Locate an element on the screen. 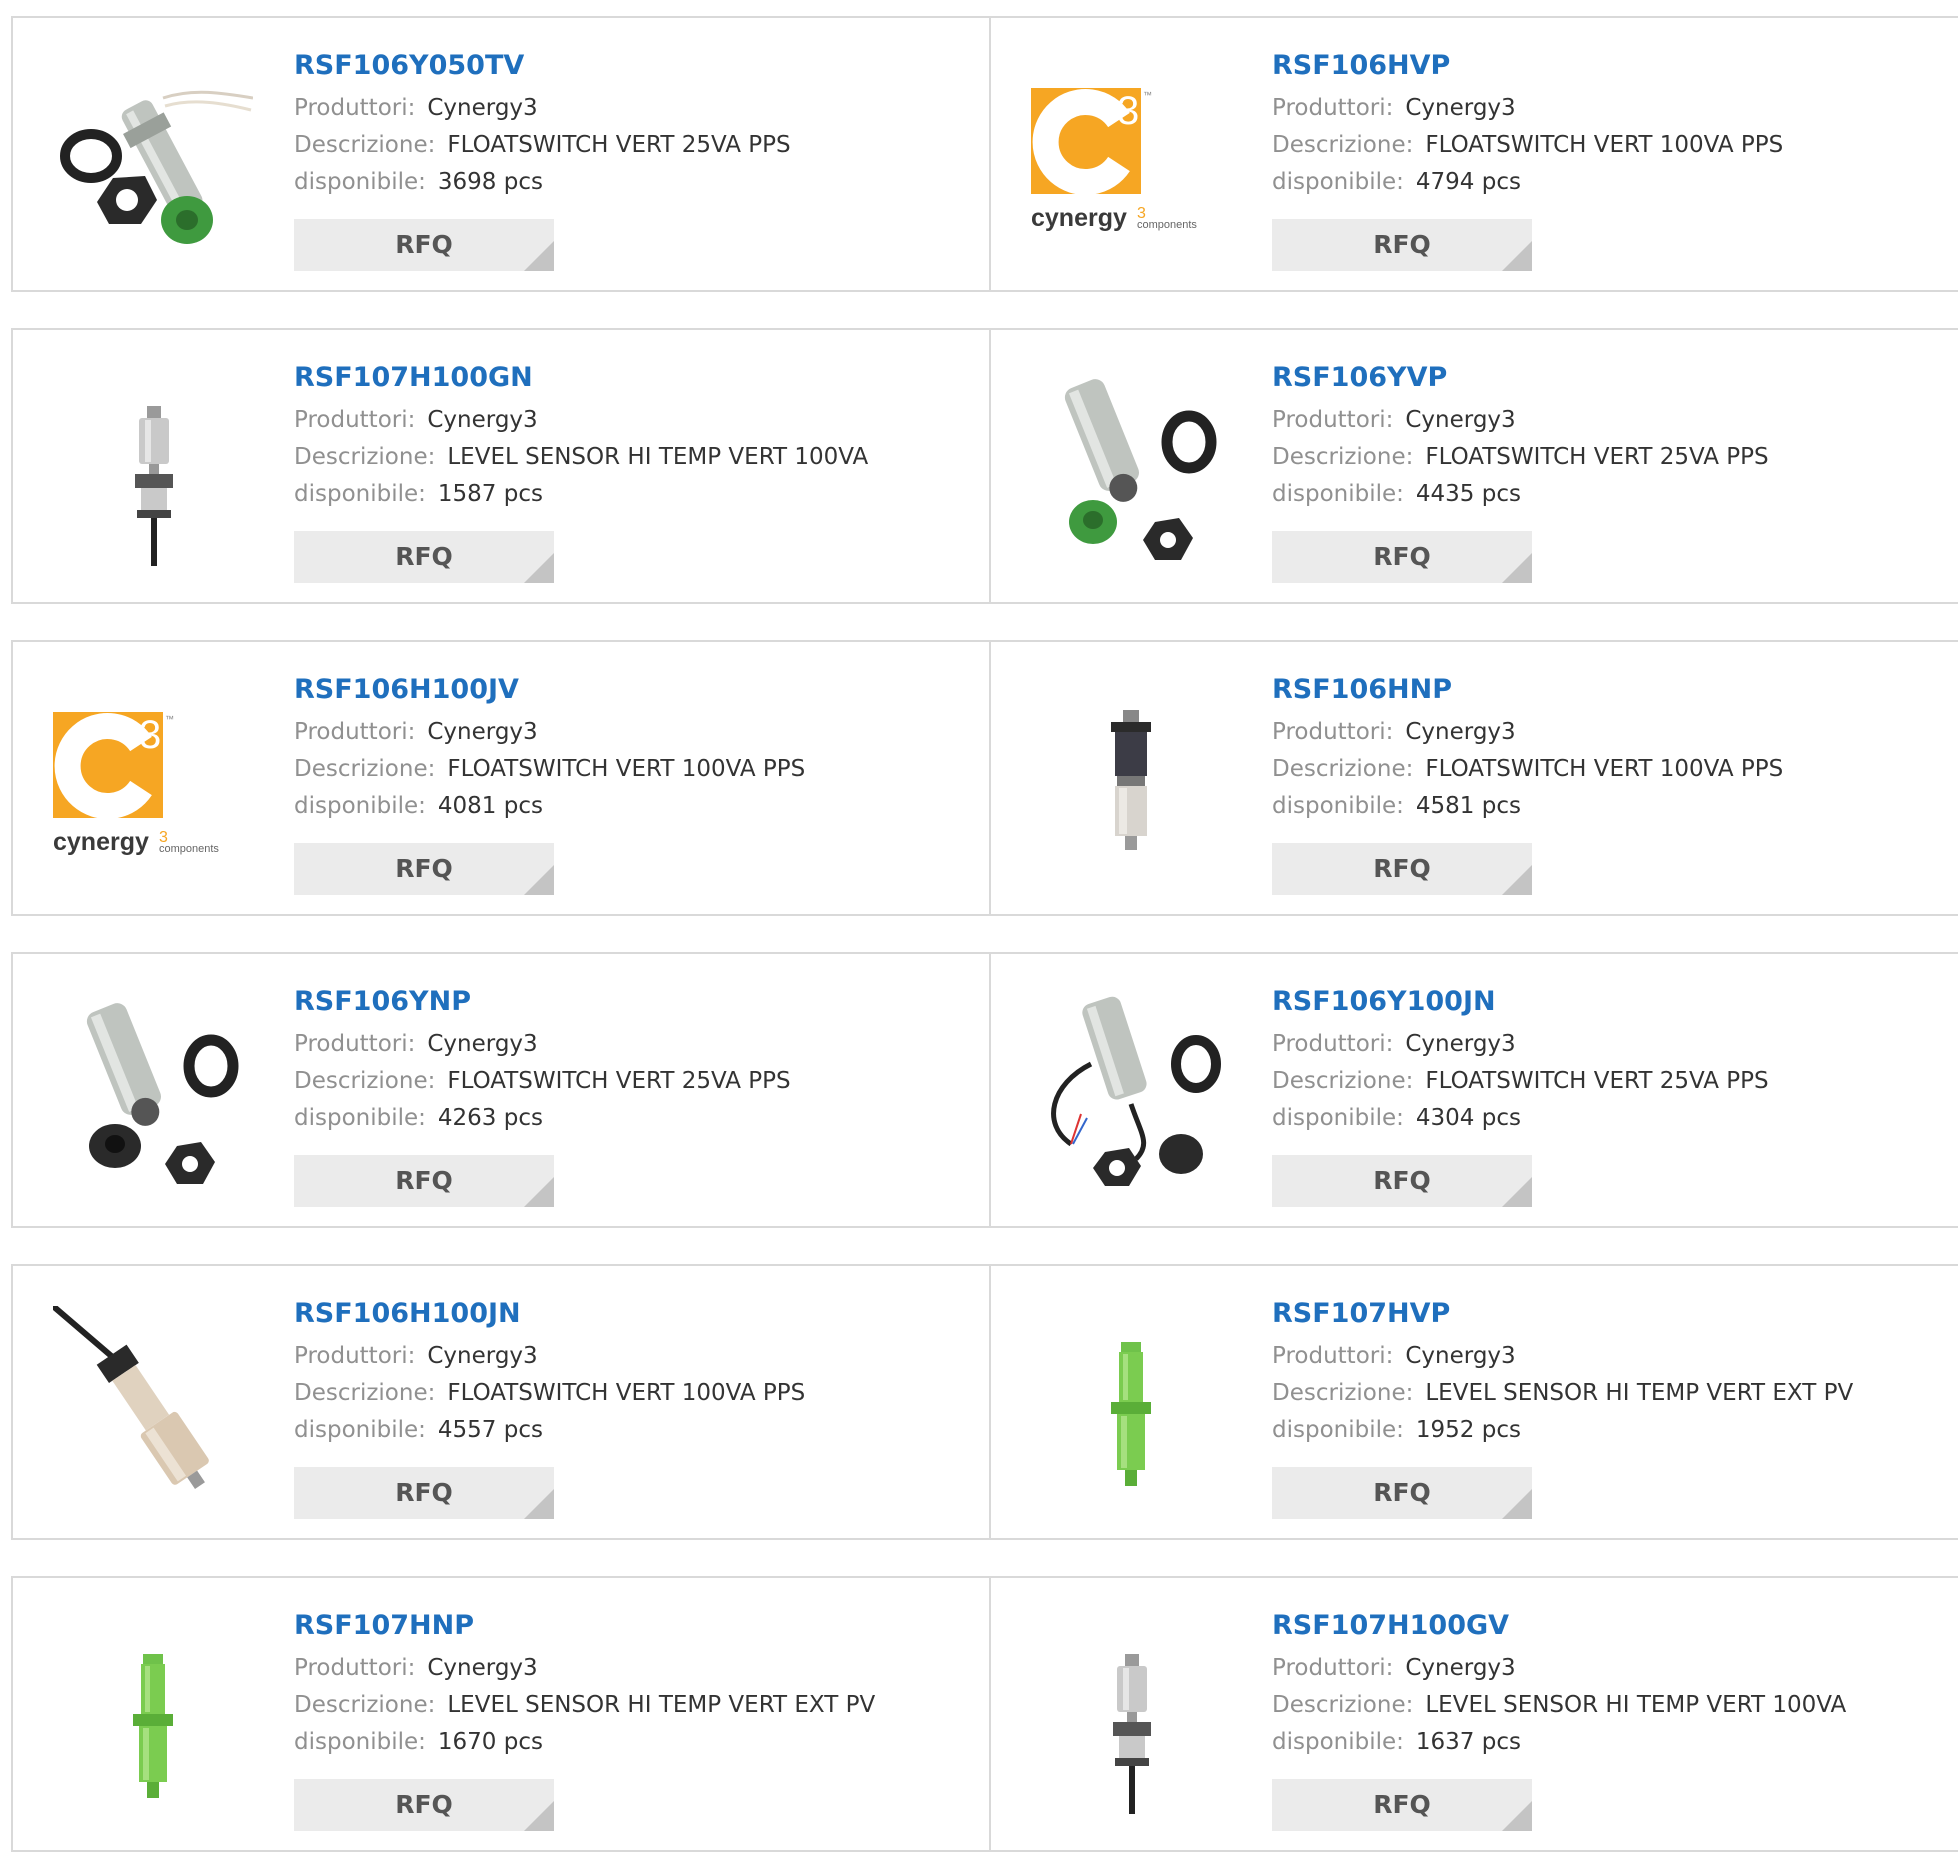  svg-text: ™ is located at coordinates (1147, 95).